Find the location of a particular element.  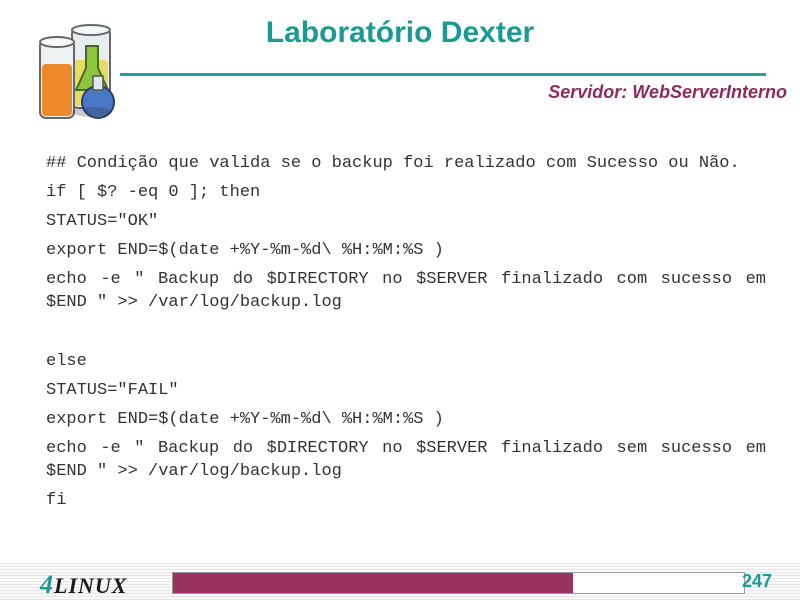

brand-text: LINUX is located at coordinates (91, 585).